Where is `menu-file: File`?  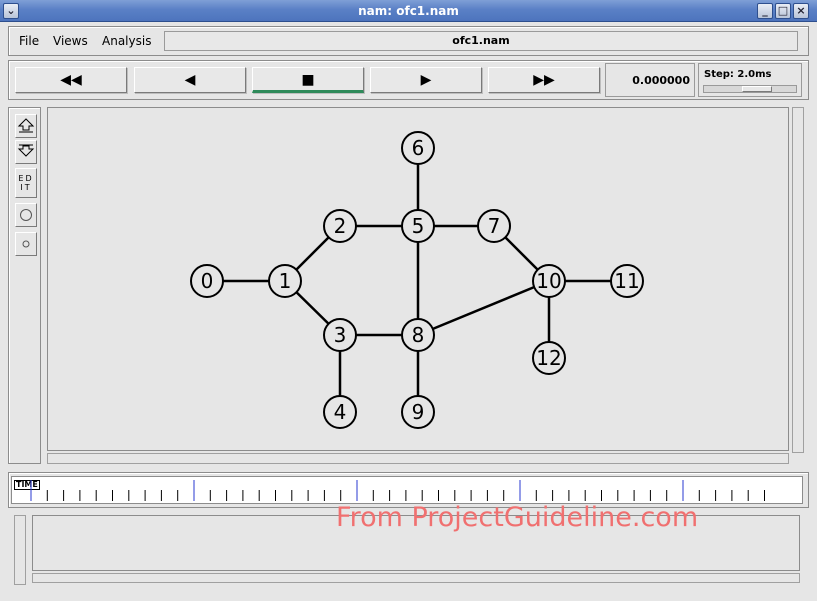 menu-file: File is located at coordinates (29, 41).